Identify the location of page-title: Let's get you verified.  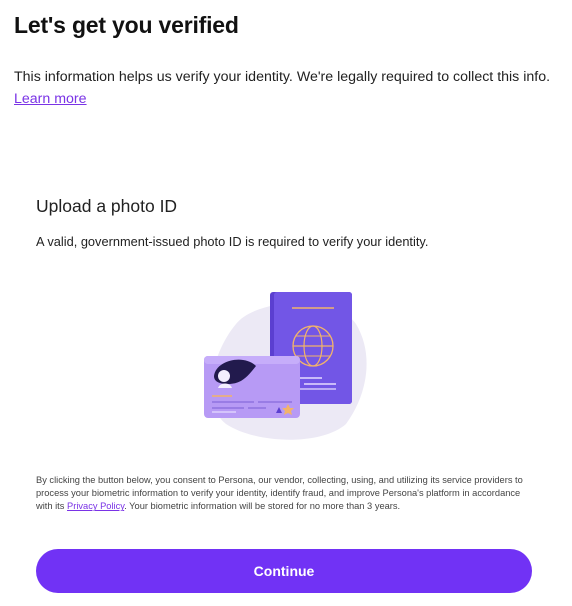
(126, 25).